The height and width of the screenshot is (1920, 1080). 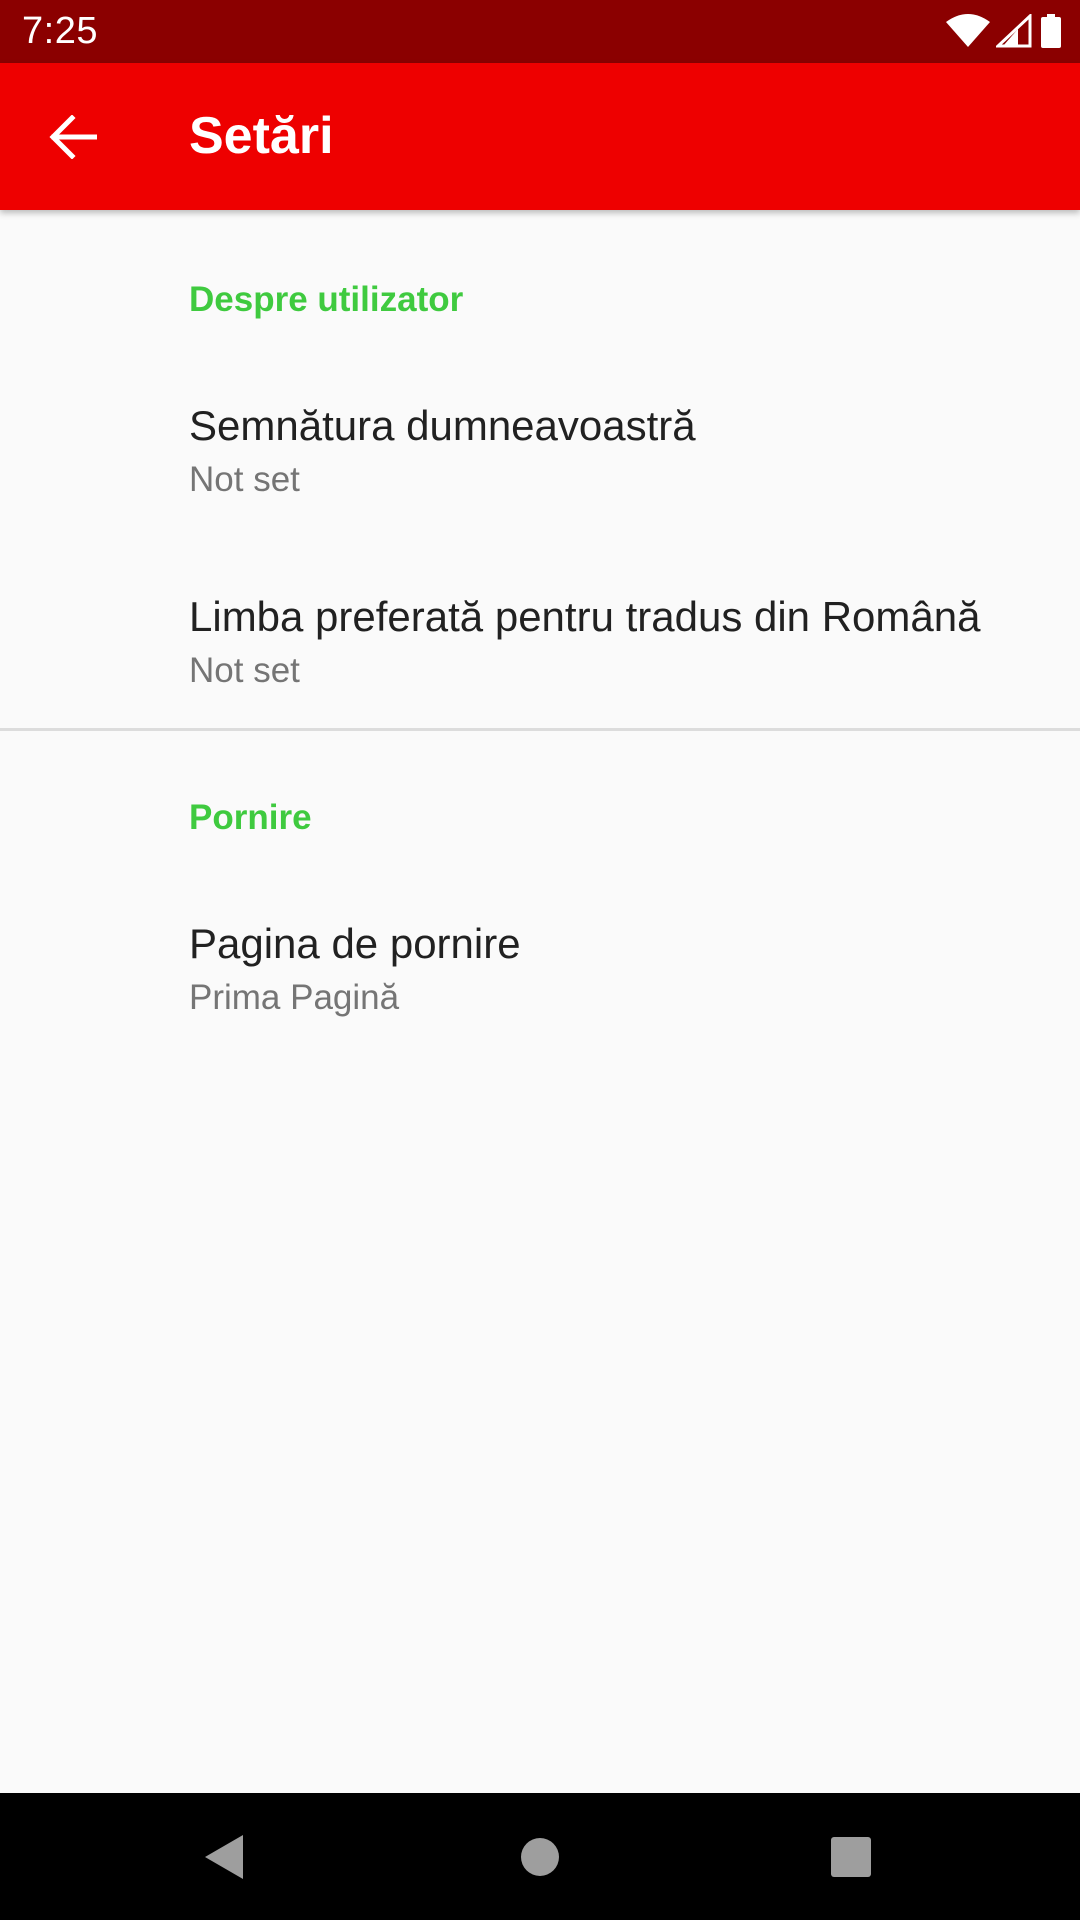 I want to click on pref-item-pagina-de-pornire: Pagina de pornire Prima Pagină, so click(x=540, y=965).